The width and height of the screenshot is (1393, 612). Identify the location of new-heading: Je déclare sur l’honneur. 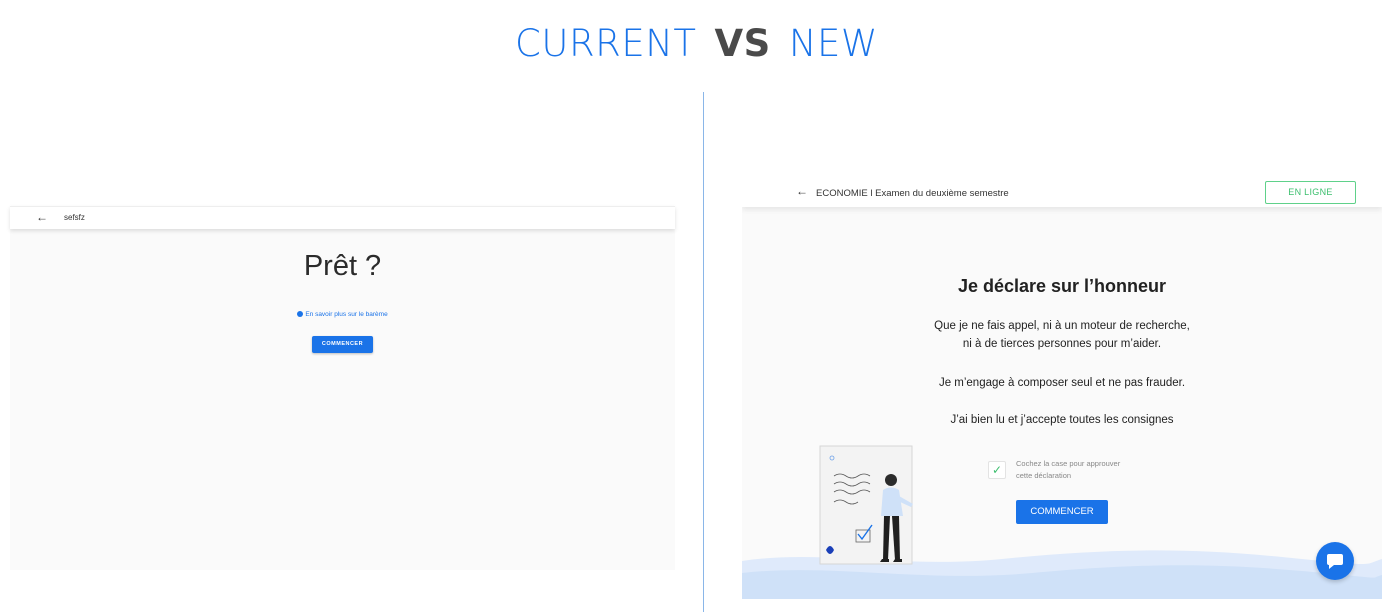
(1062, 286).